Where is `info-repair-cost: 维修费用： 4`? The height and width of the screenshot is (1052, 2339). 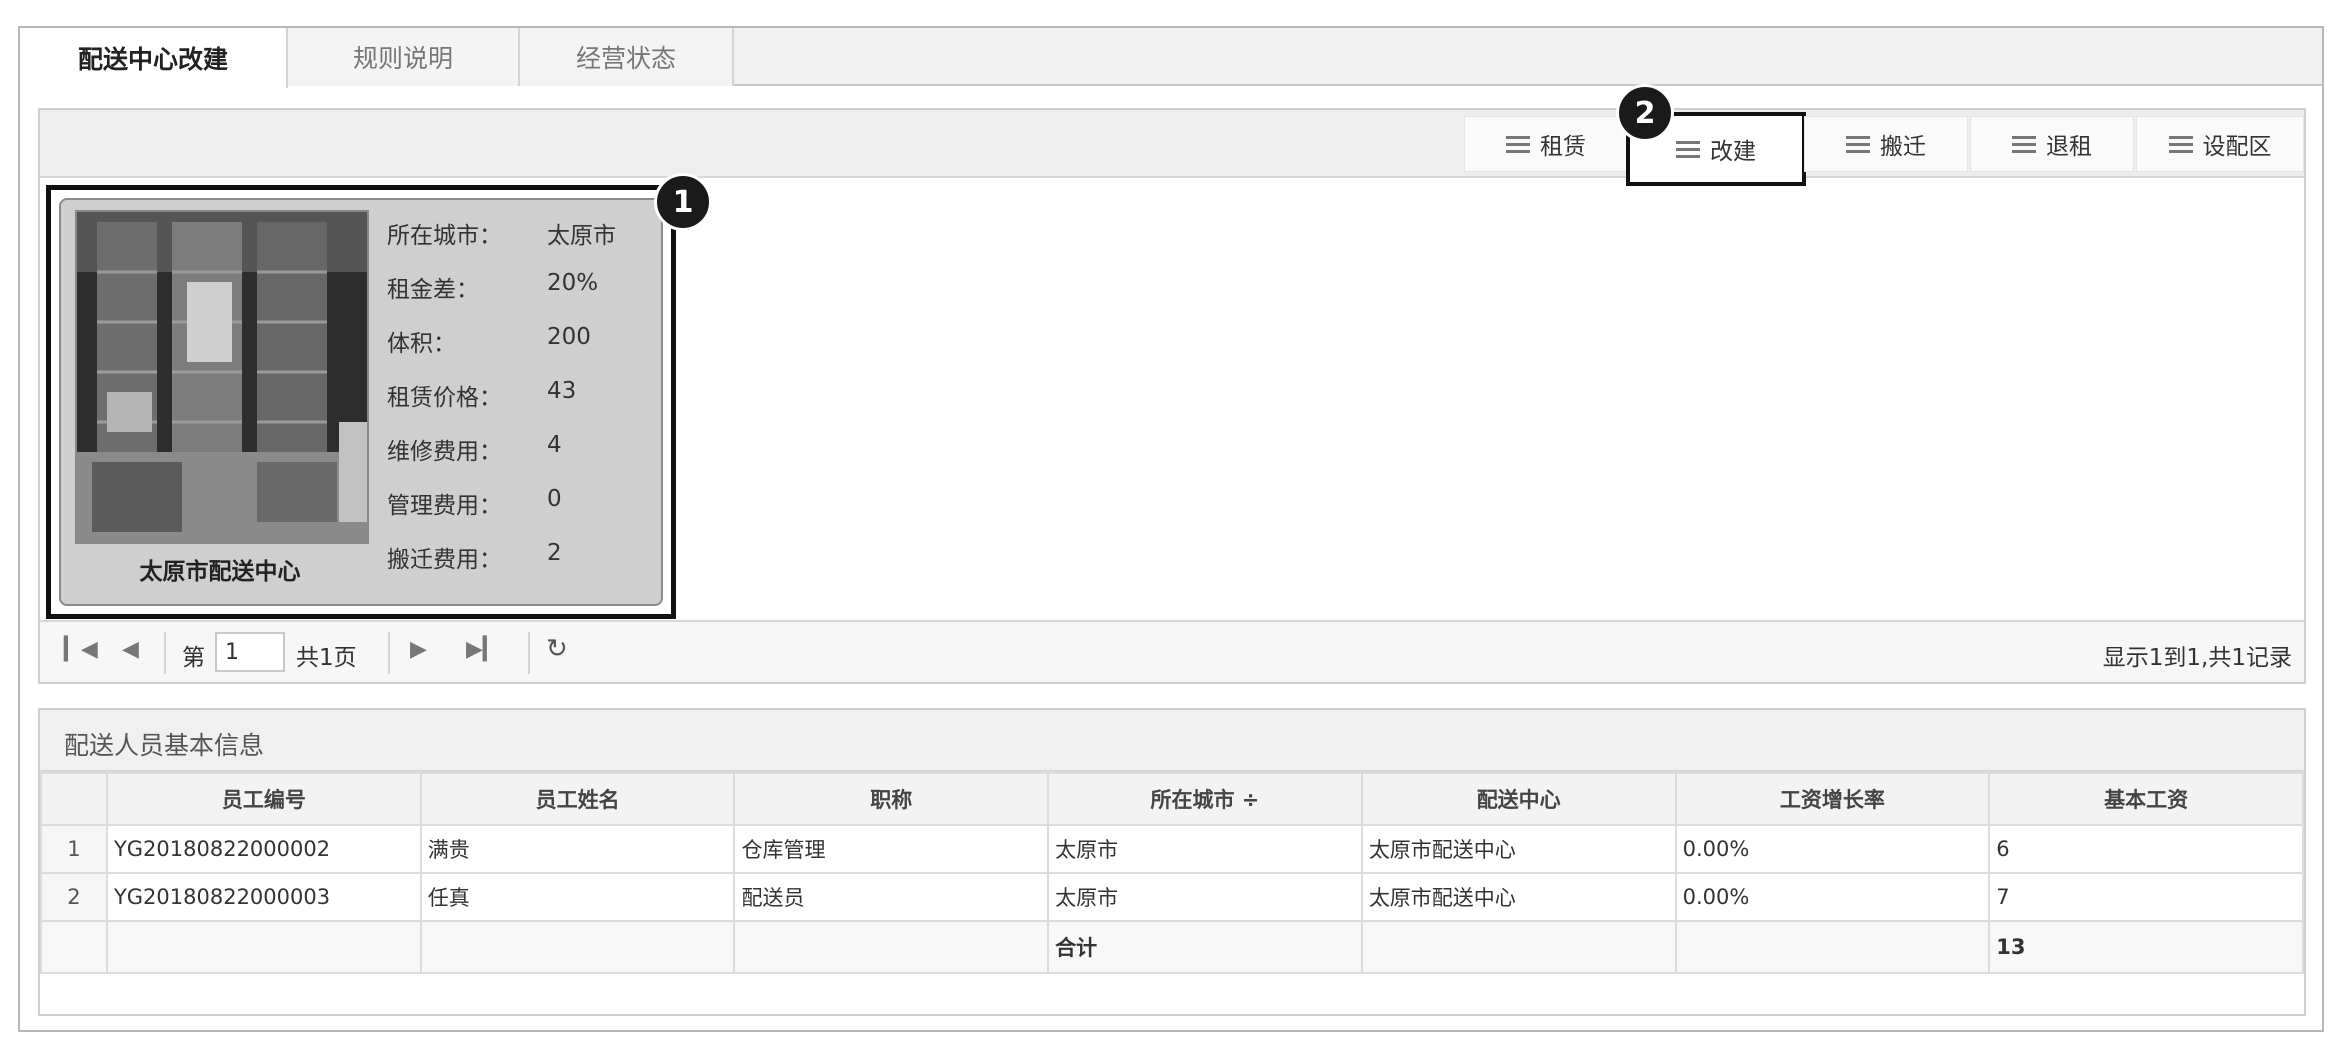 info-repair-cost: 维修费用： 4 is located at coordinates (474, 452).